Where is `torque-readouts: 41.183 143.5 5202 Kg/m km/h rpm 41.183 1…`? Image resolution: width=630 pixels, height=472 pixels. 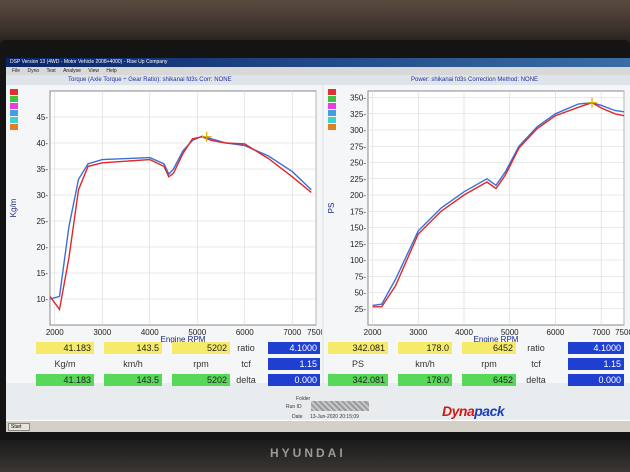 torque-readouts: 41.183 143.5 5202 Kg/m km/h rpm 41.183 1… is located at coordinates (181, 368).